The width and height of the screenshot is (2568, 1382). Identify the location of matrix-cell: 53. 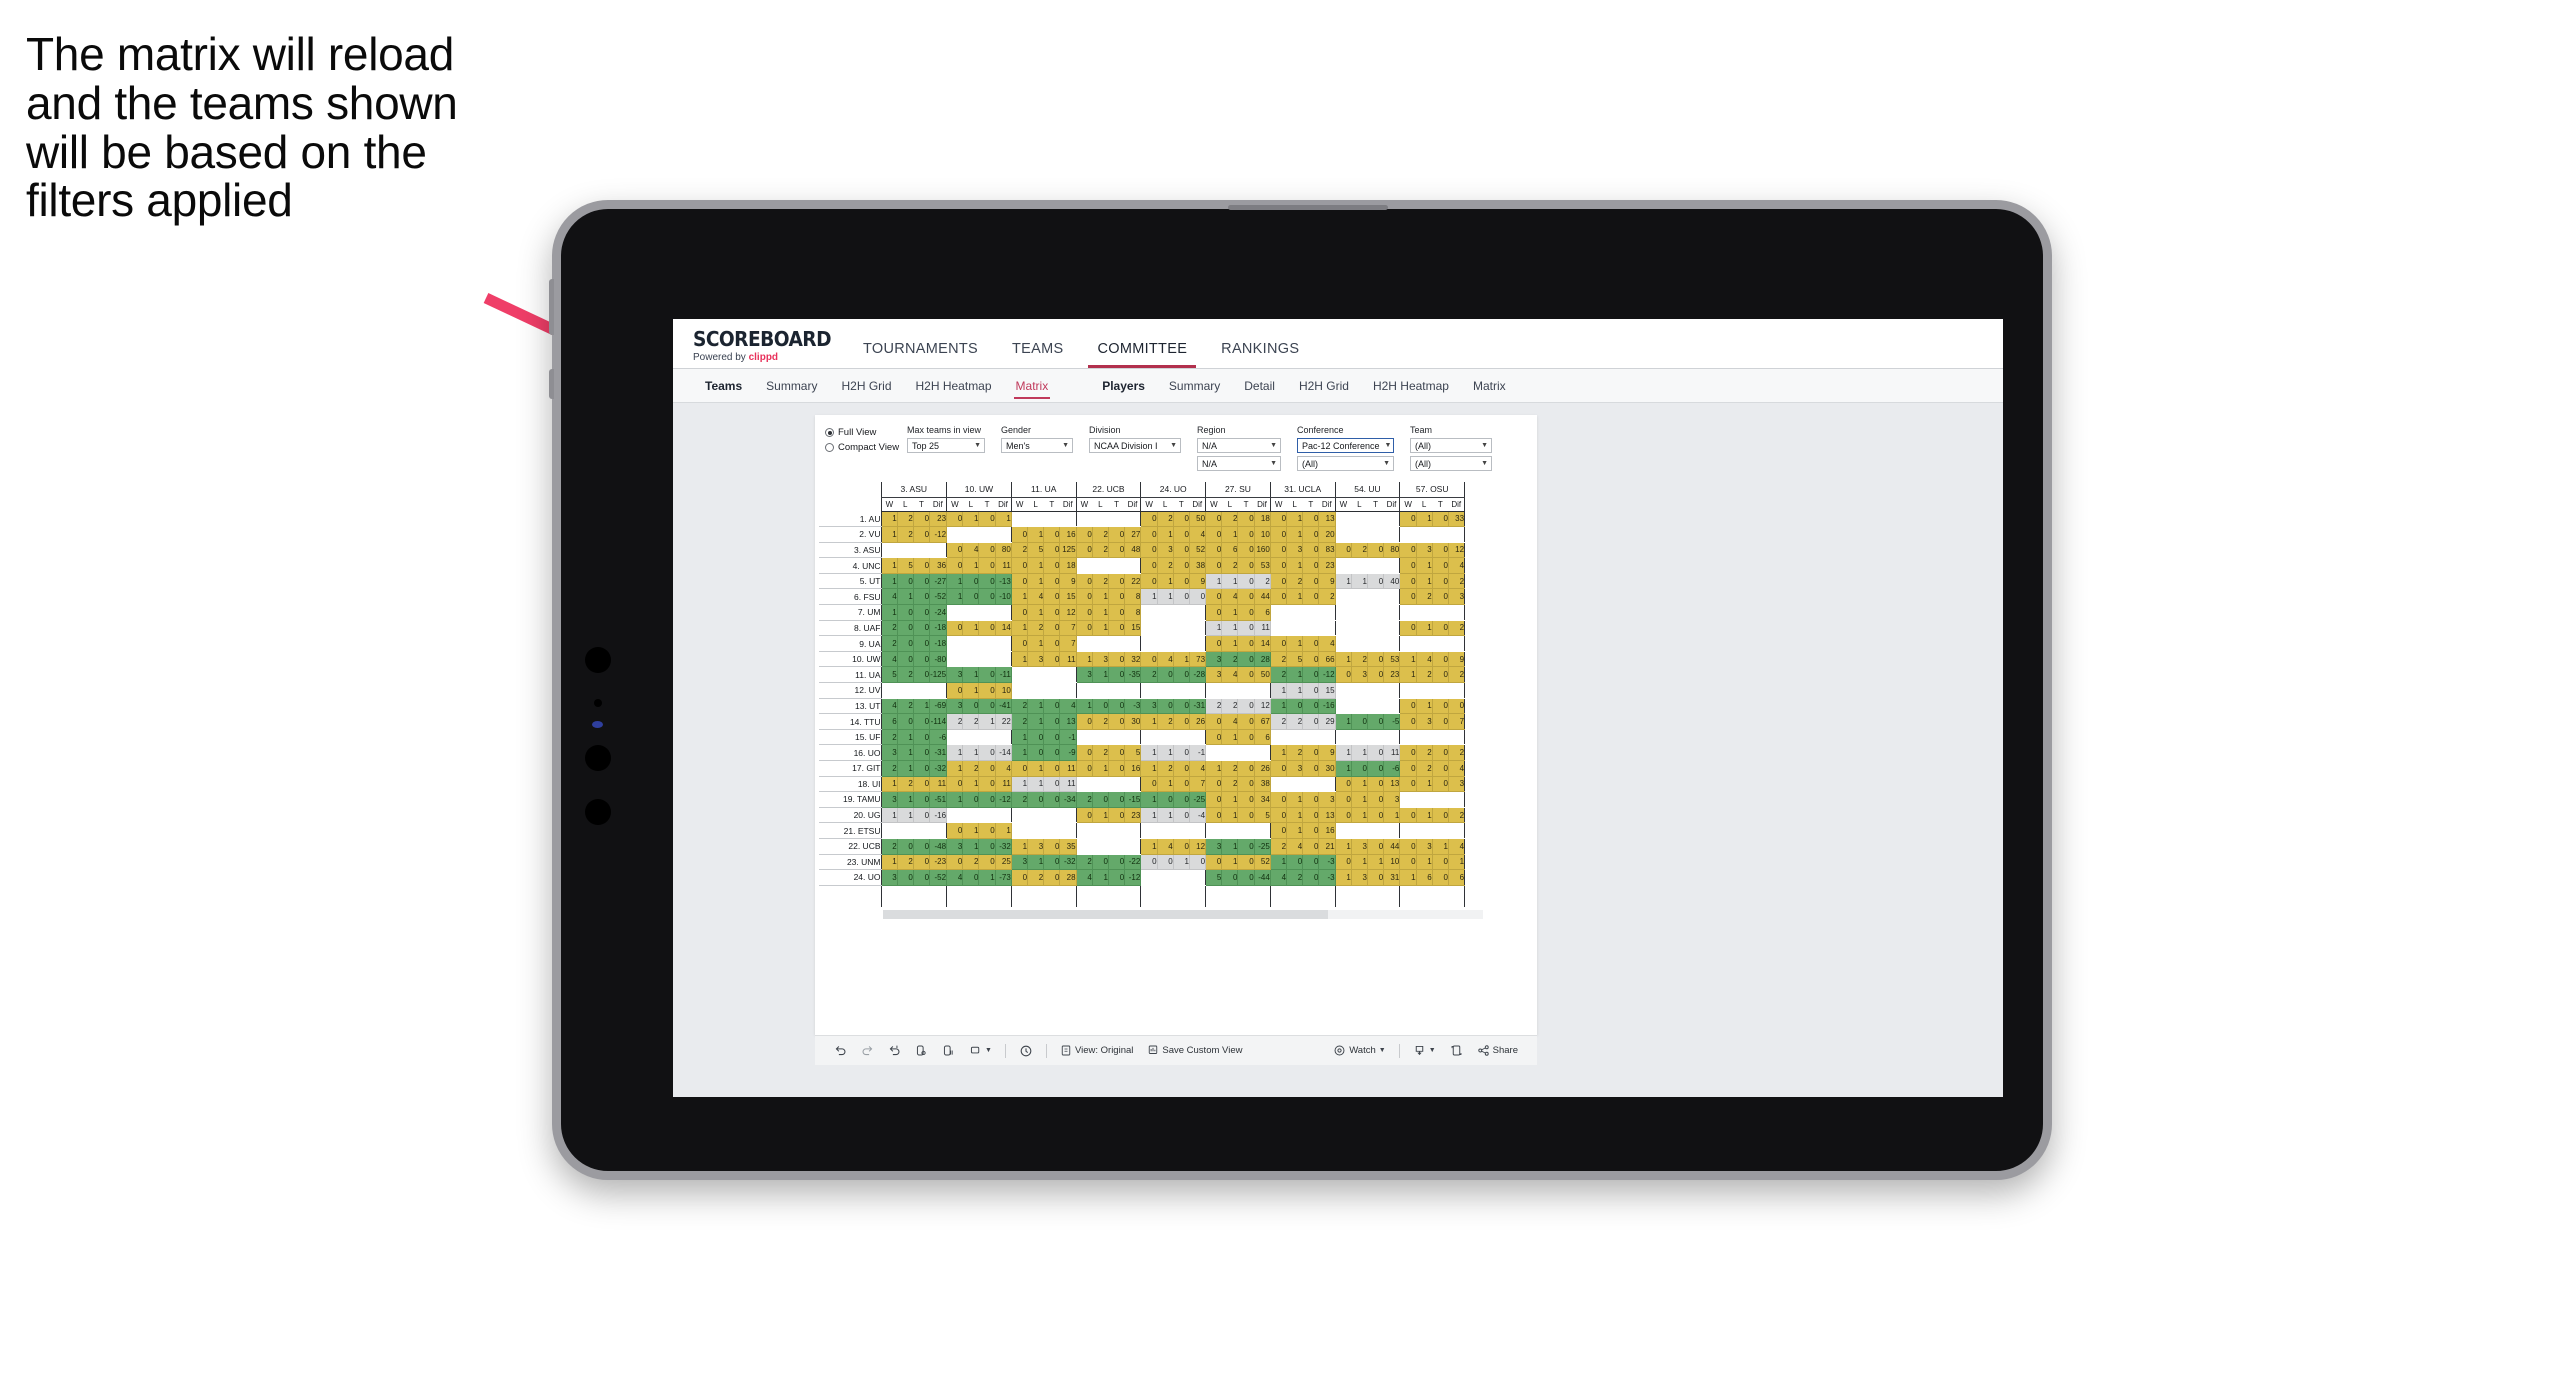
(1262, 565).